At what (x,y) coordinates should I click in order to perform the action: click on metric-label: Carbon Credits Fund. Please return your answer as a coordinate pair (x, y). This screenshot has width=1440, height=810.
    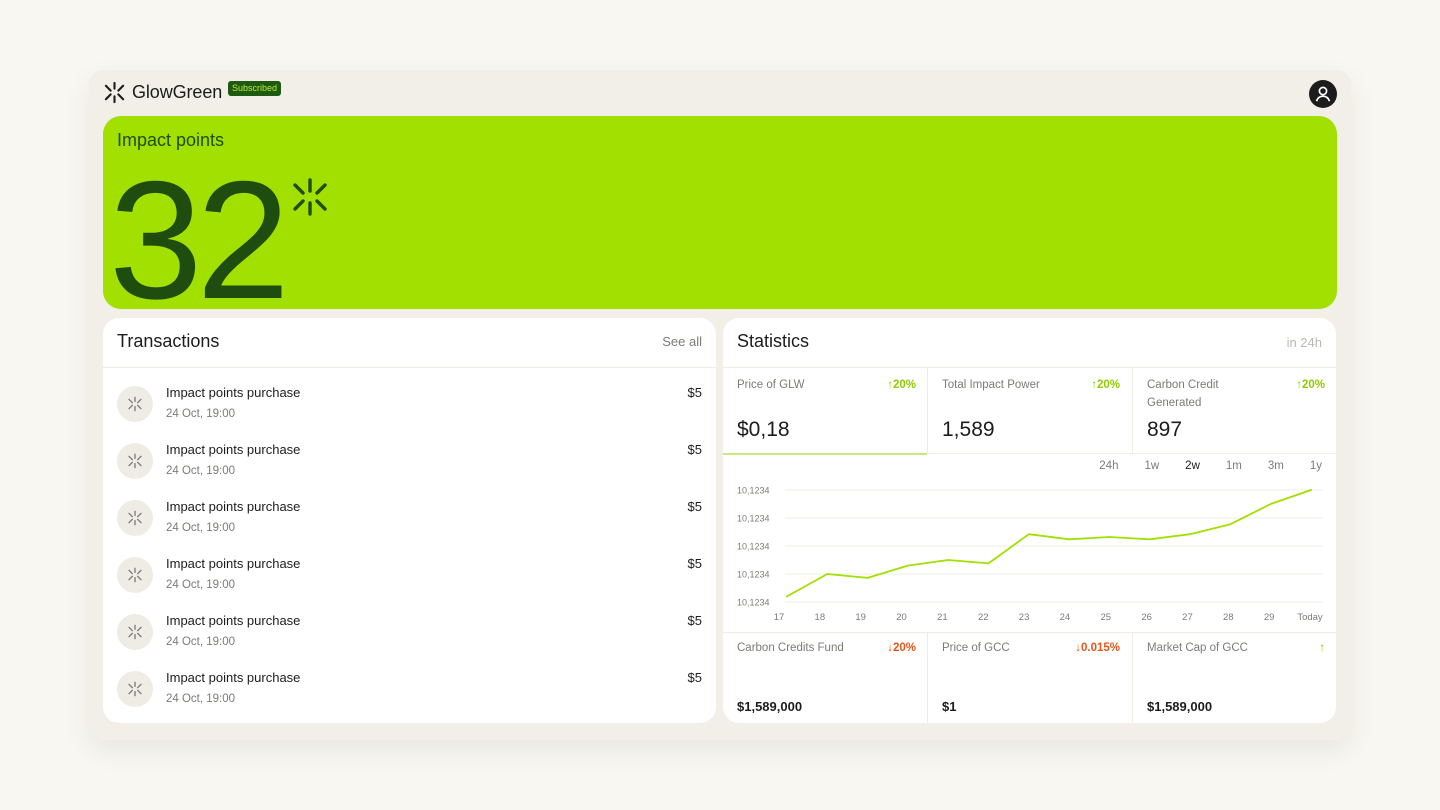
    Looking at the image, I should click on (790, 648).